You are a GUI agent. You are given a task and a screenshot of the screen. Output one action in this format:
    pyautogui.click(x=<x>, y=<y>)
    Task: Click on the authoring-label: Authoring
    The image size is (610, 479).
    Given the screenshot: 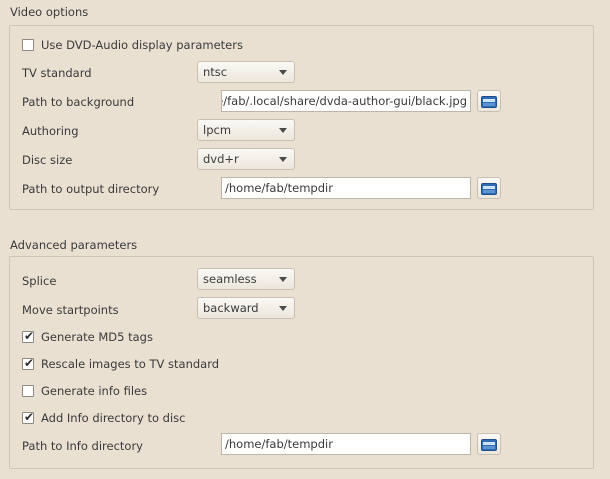 What is the action you would take?
    pyautogui.click(x=50, y=131)
    